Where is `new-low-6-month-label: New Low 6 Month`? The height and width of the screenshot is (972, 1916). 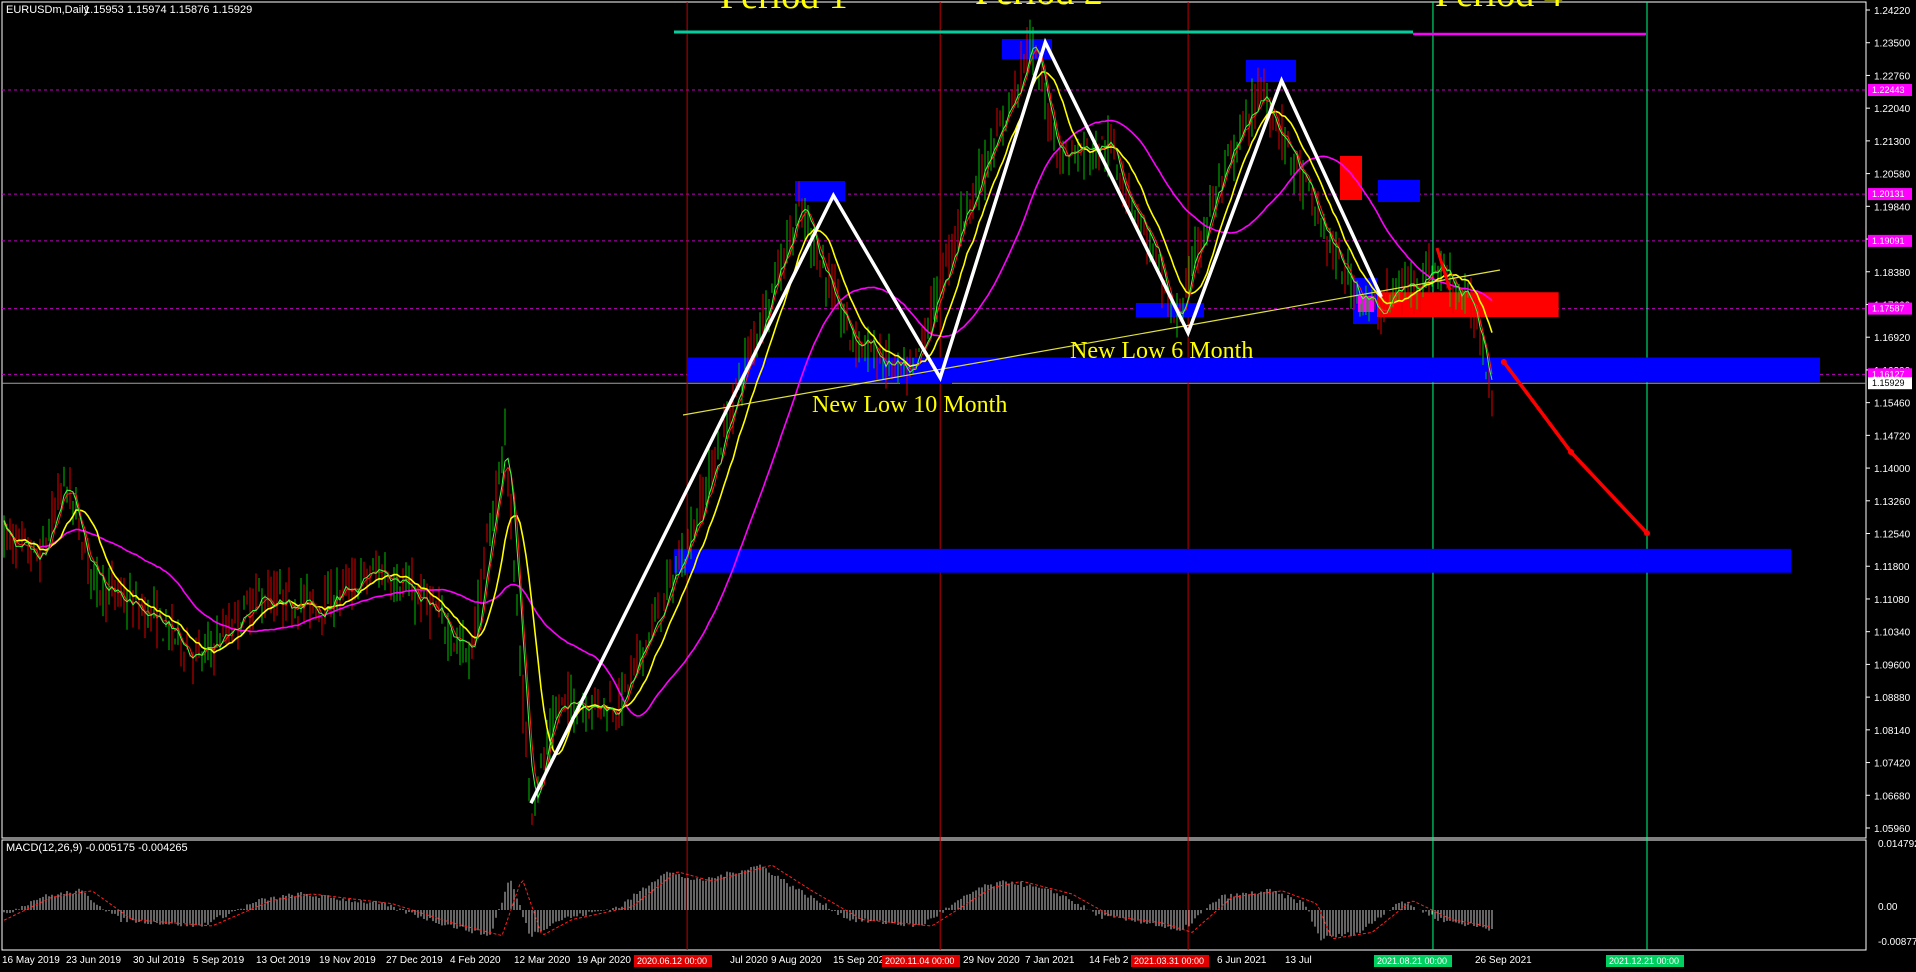 new-low-6-month-label: New Low 6 Month is located at coordinates (1161, 351).